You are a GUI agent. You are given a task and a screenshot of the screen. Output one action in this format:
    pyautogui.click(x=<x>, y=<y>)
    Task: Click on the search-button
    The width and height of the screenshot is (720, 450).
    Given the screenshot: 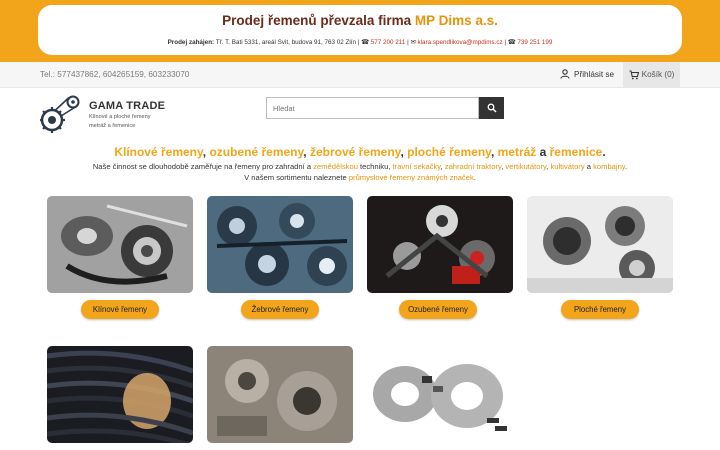 What is the action you would take?
    pyautogui.click(x=491, y=108)
    